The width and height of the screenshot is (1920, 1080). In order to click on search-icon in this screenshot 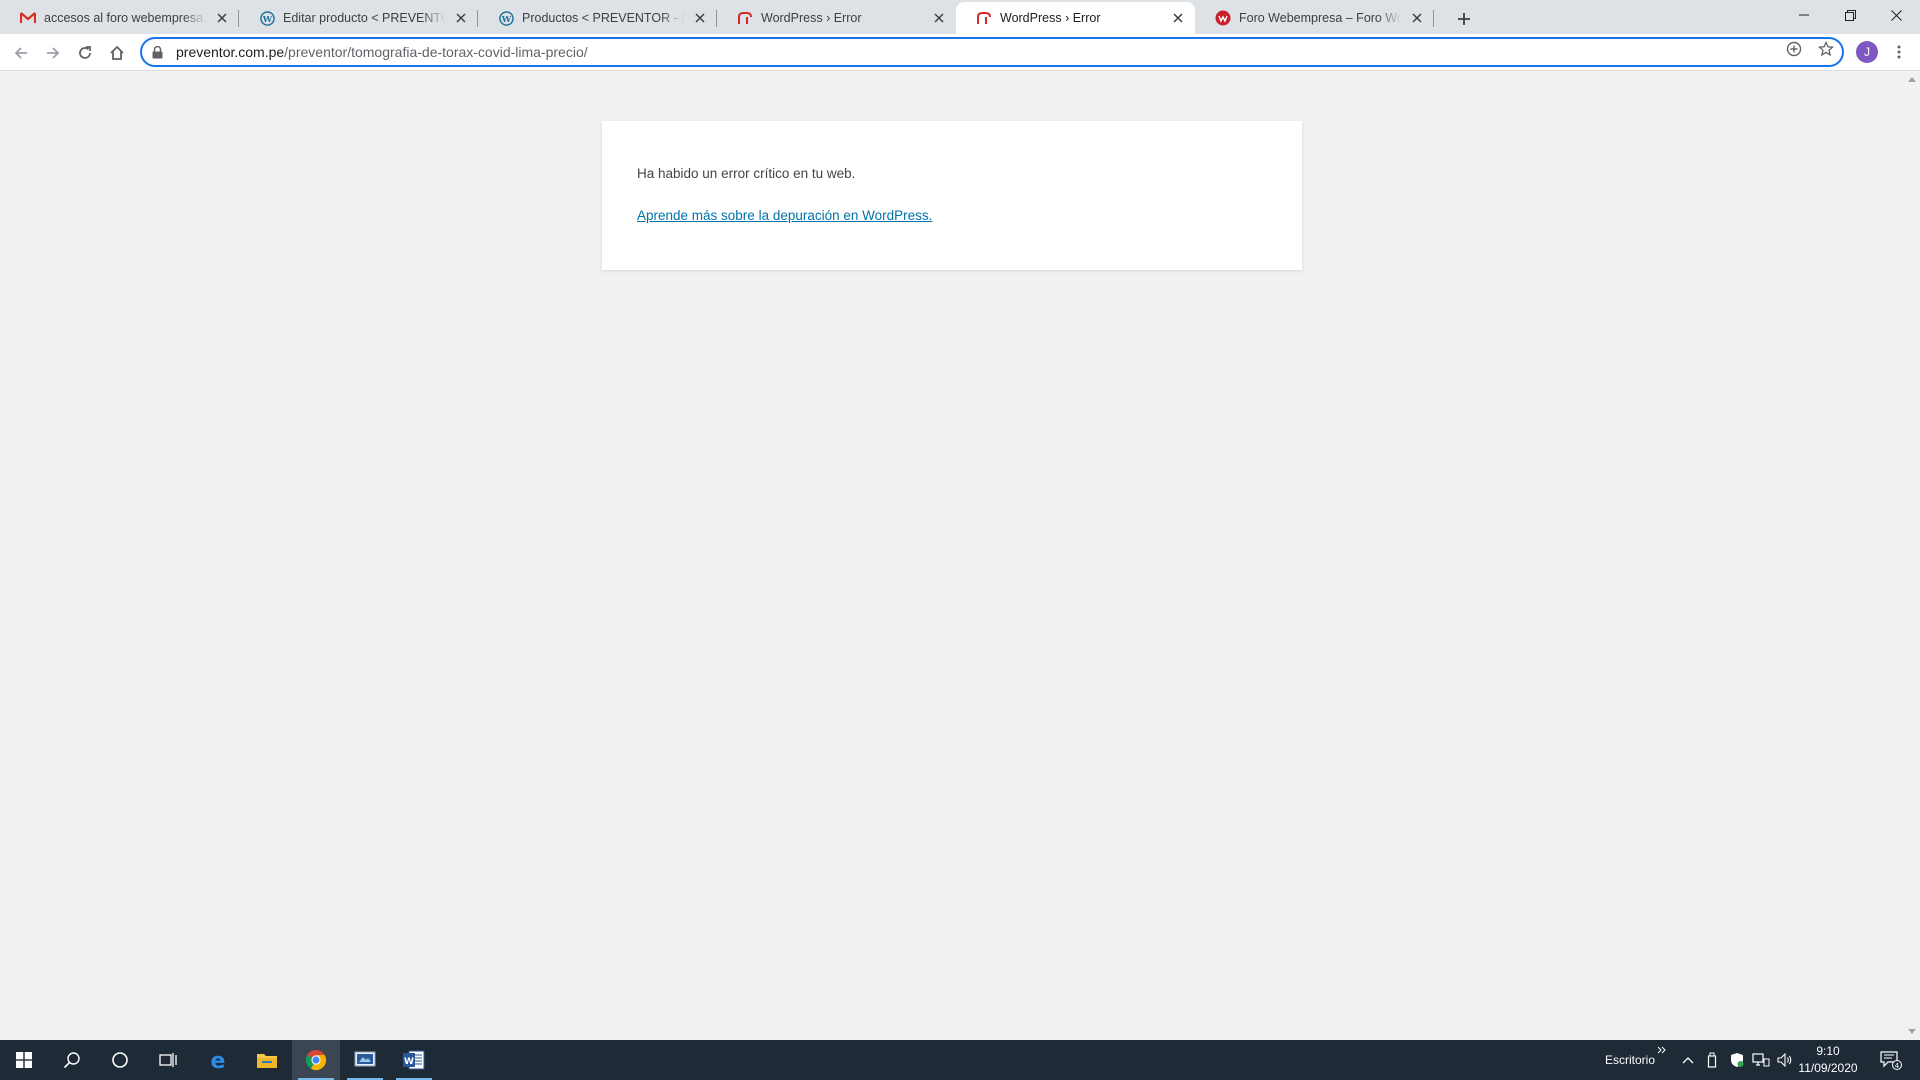, I will do `click(71, 1060)`.